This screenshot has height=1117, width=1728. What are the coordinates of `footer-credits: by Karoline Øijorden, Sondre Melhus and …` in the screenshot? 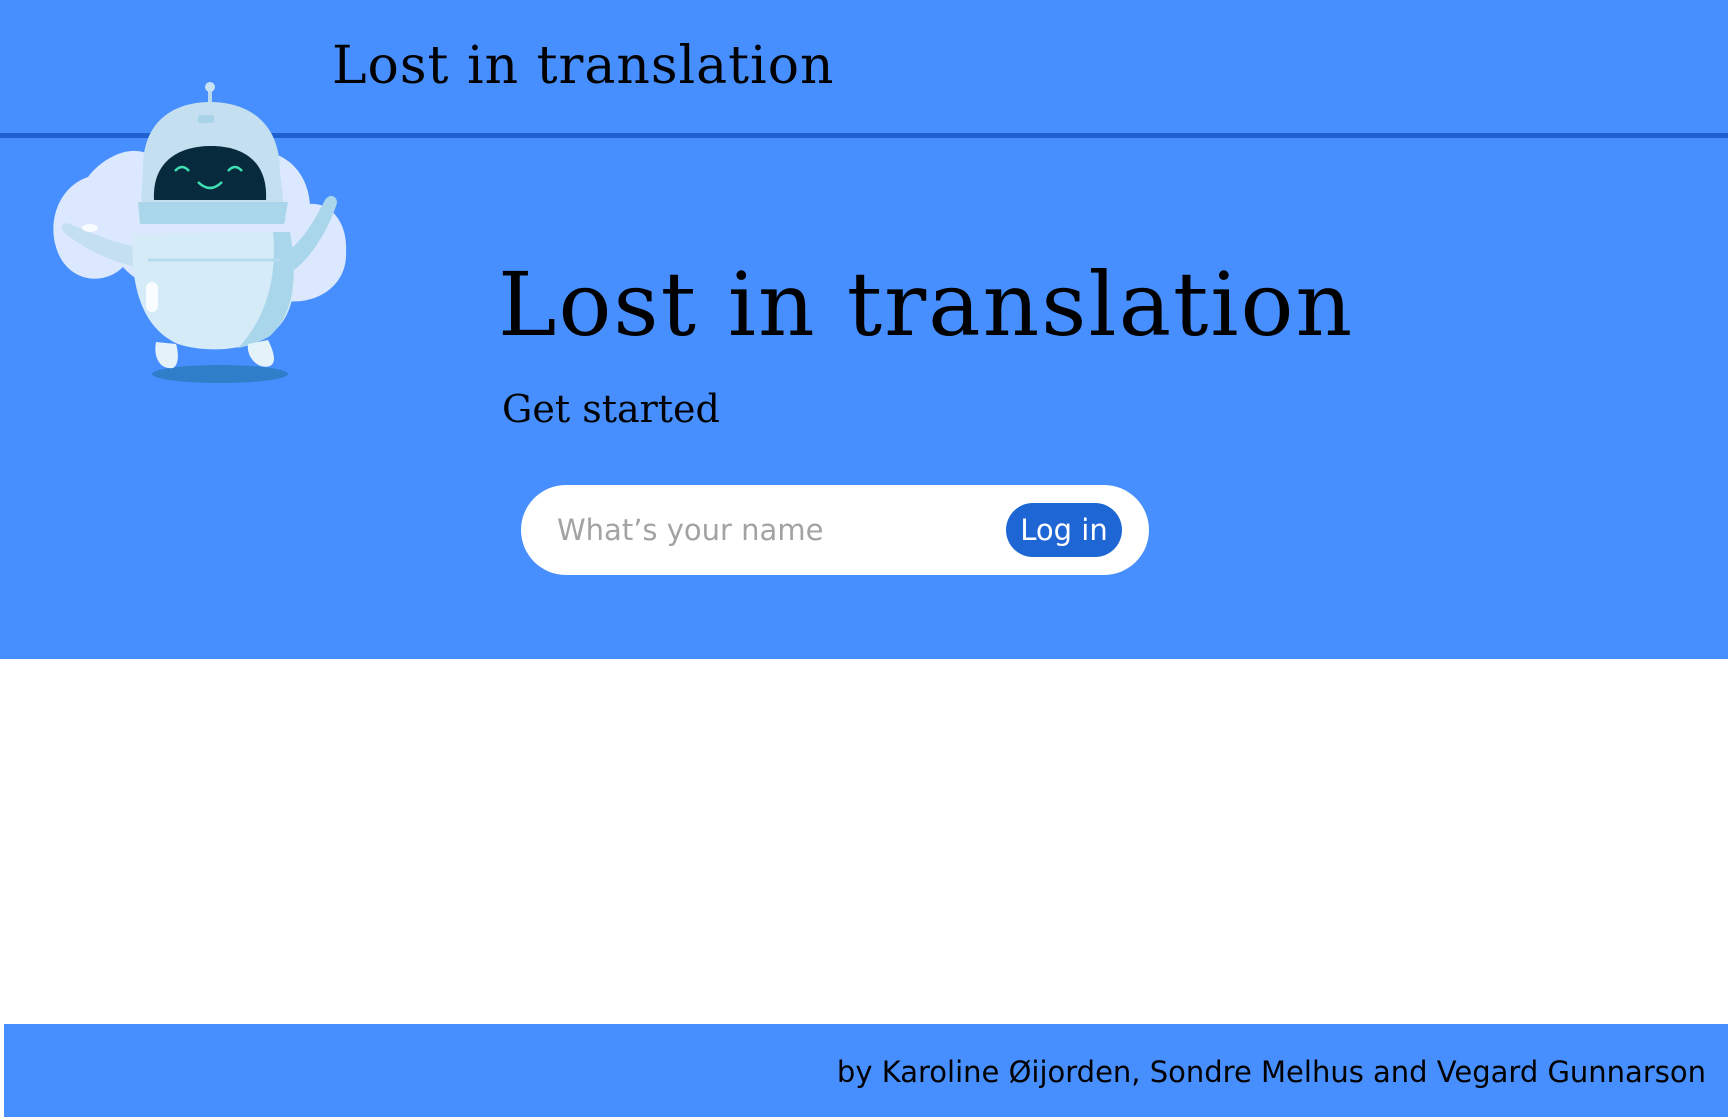 It's located at (1271, 1072).